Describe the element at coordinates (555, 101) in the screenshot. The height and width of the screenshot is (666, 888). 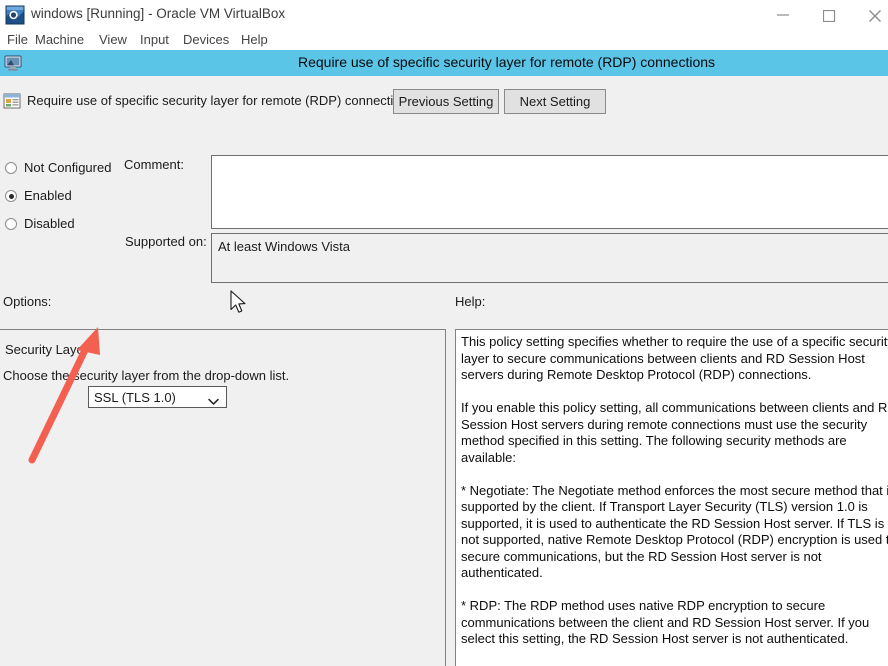
I see `next-setting-button: Next Setting` at that location.